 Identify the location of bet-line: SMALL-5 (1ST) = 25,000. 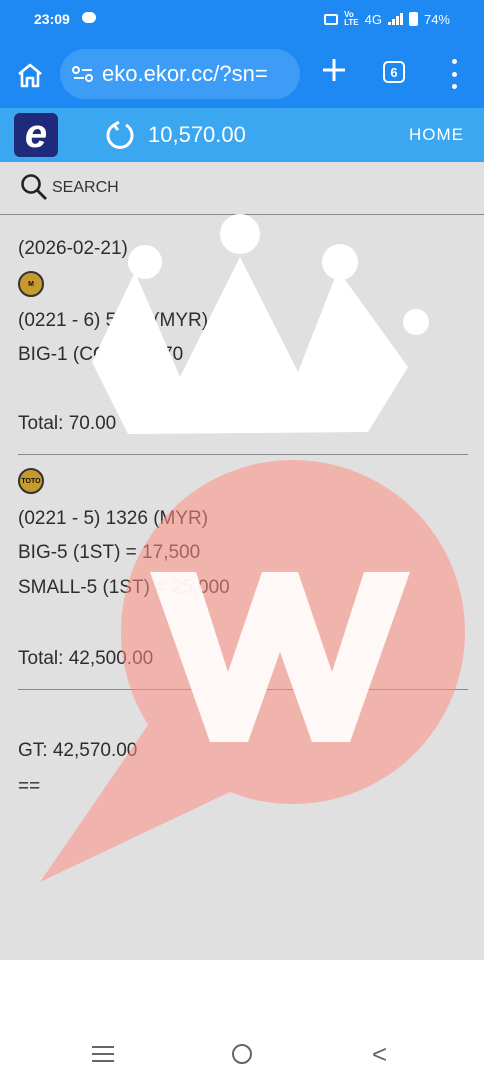
(124, 587).